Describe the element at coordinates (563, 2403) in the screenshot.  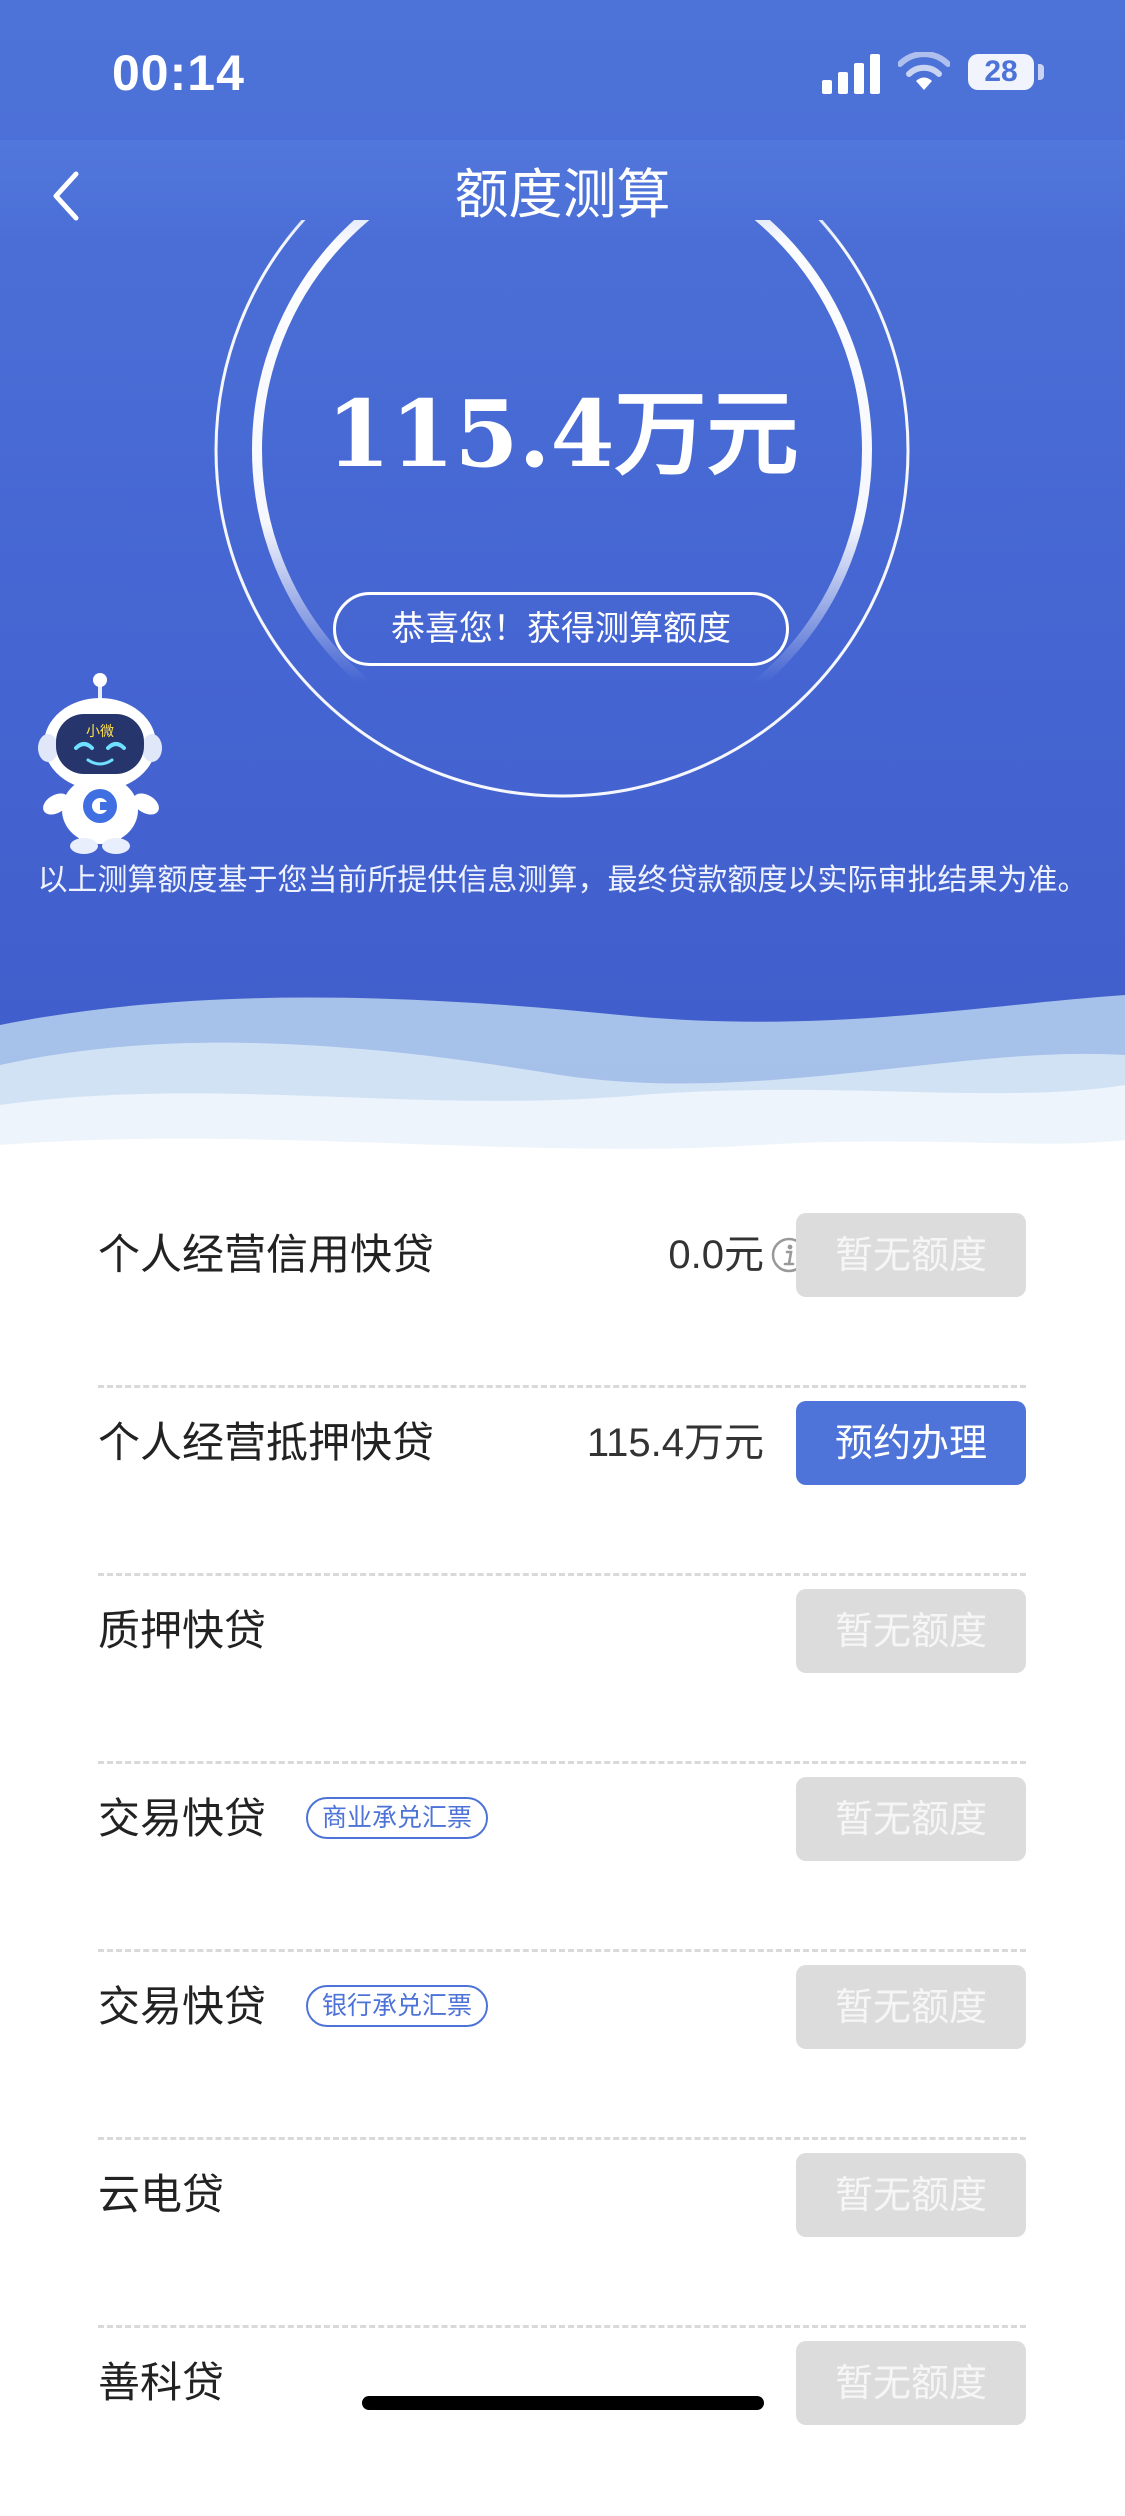
I see `home-indicator` at that location.